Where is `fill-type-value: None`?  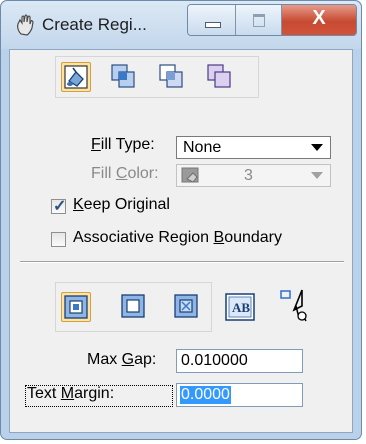
fill-type-value: None is located at coordinates (202, 147).